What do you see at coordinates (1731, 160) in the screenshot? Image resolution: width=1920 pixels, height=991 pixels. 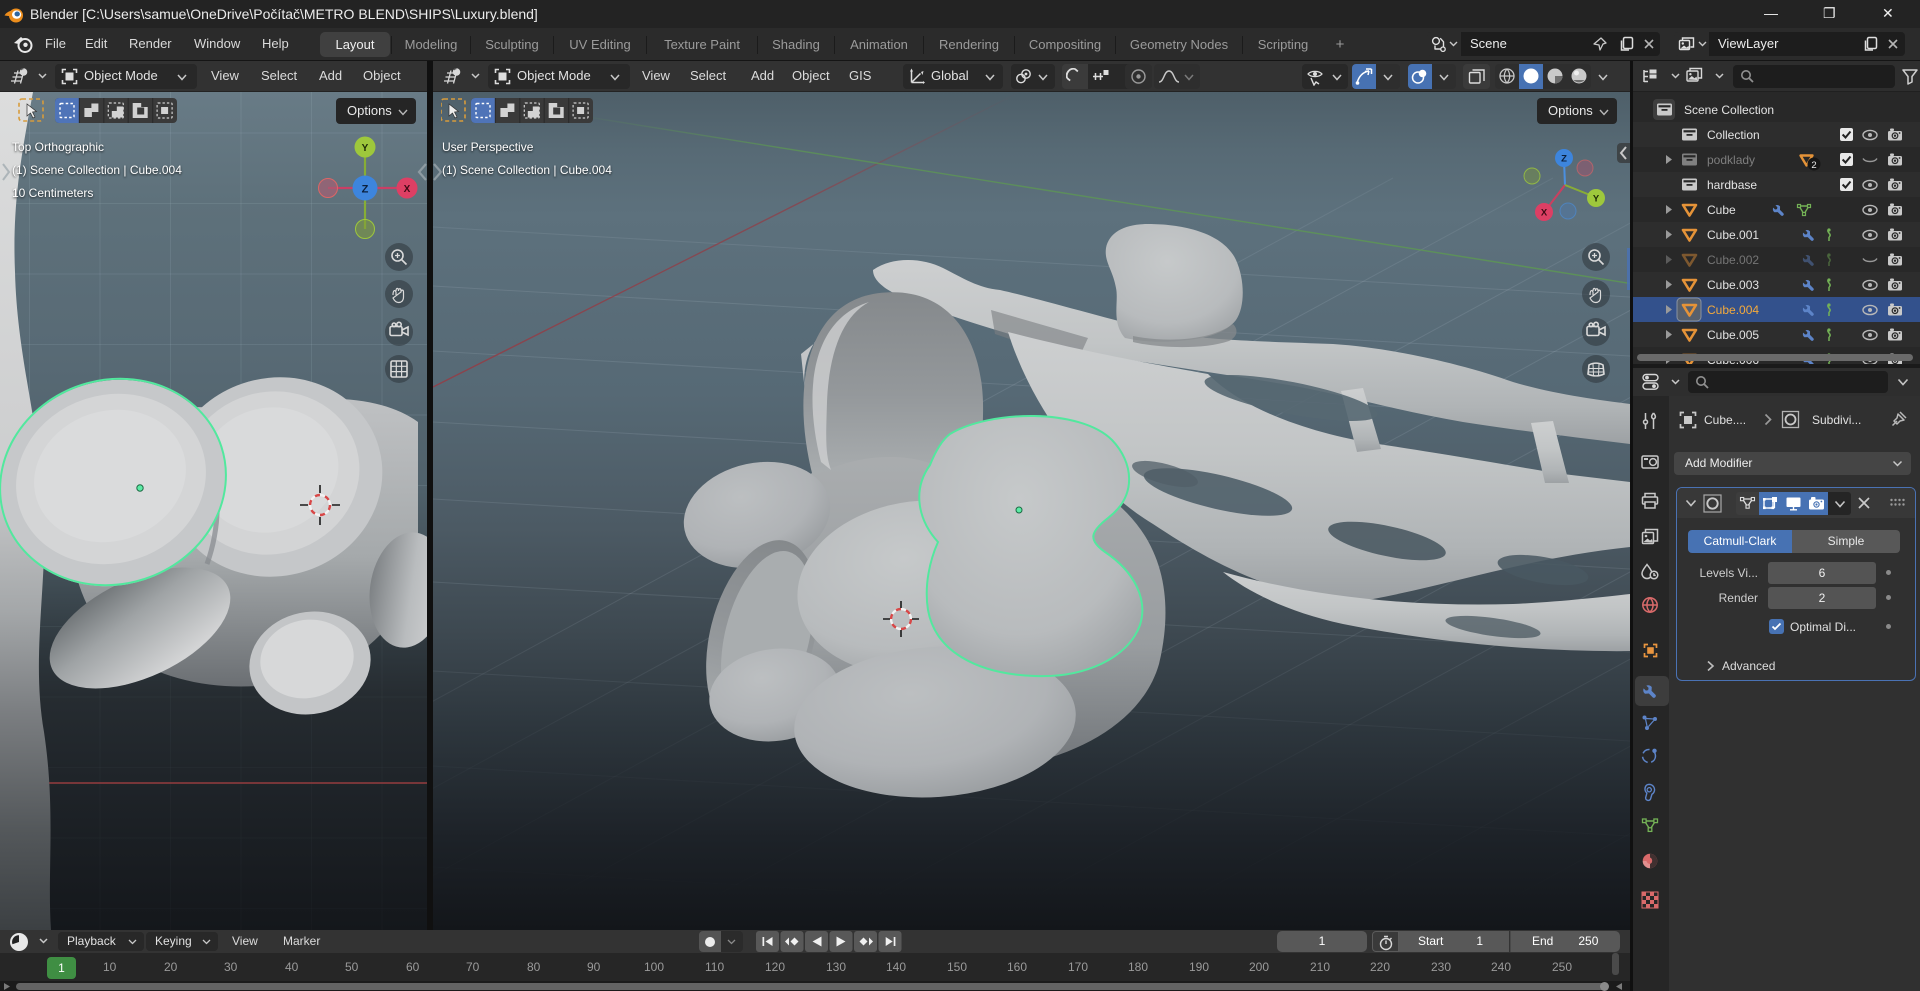 I see `svg-text: podklady` at bounding box center [1731, 160].